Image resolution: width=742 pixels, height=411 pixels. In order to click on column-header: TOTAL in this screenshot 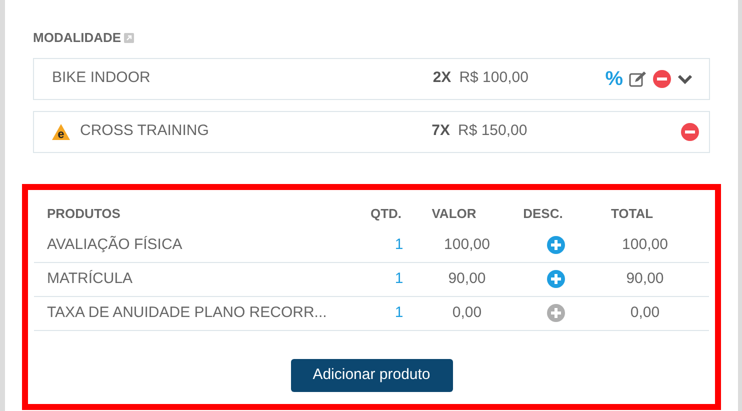, I will do `click(632, 213)`.